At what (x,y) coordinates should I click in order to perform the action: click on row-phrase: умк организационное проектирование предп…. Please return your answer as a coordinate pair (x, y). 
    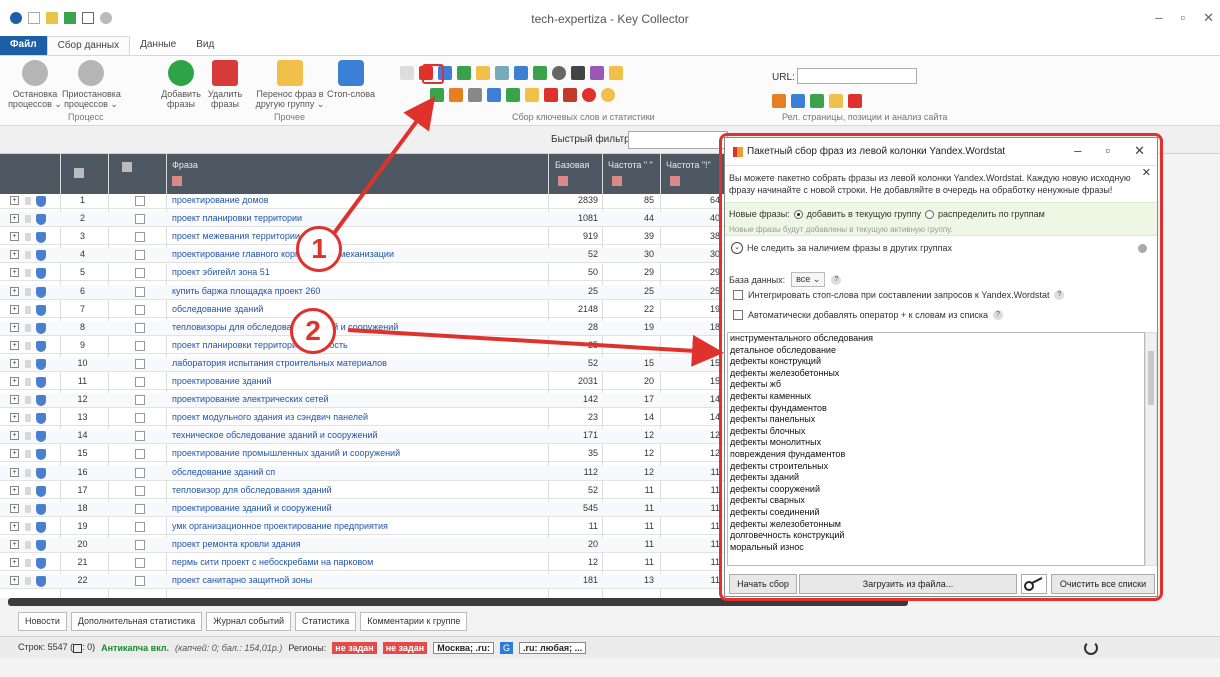
    Looking at the image, I should click on (280, 526).